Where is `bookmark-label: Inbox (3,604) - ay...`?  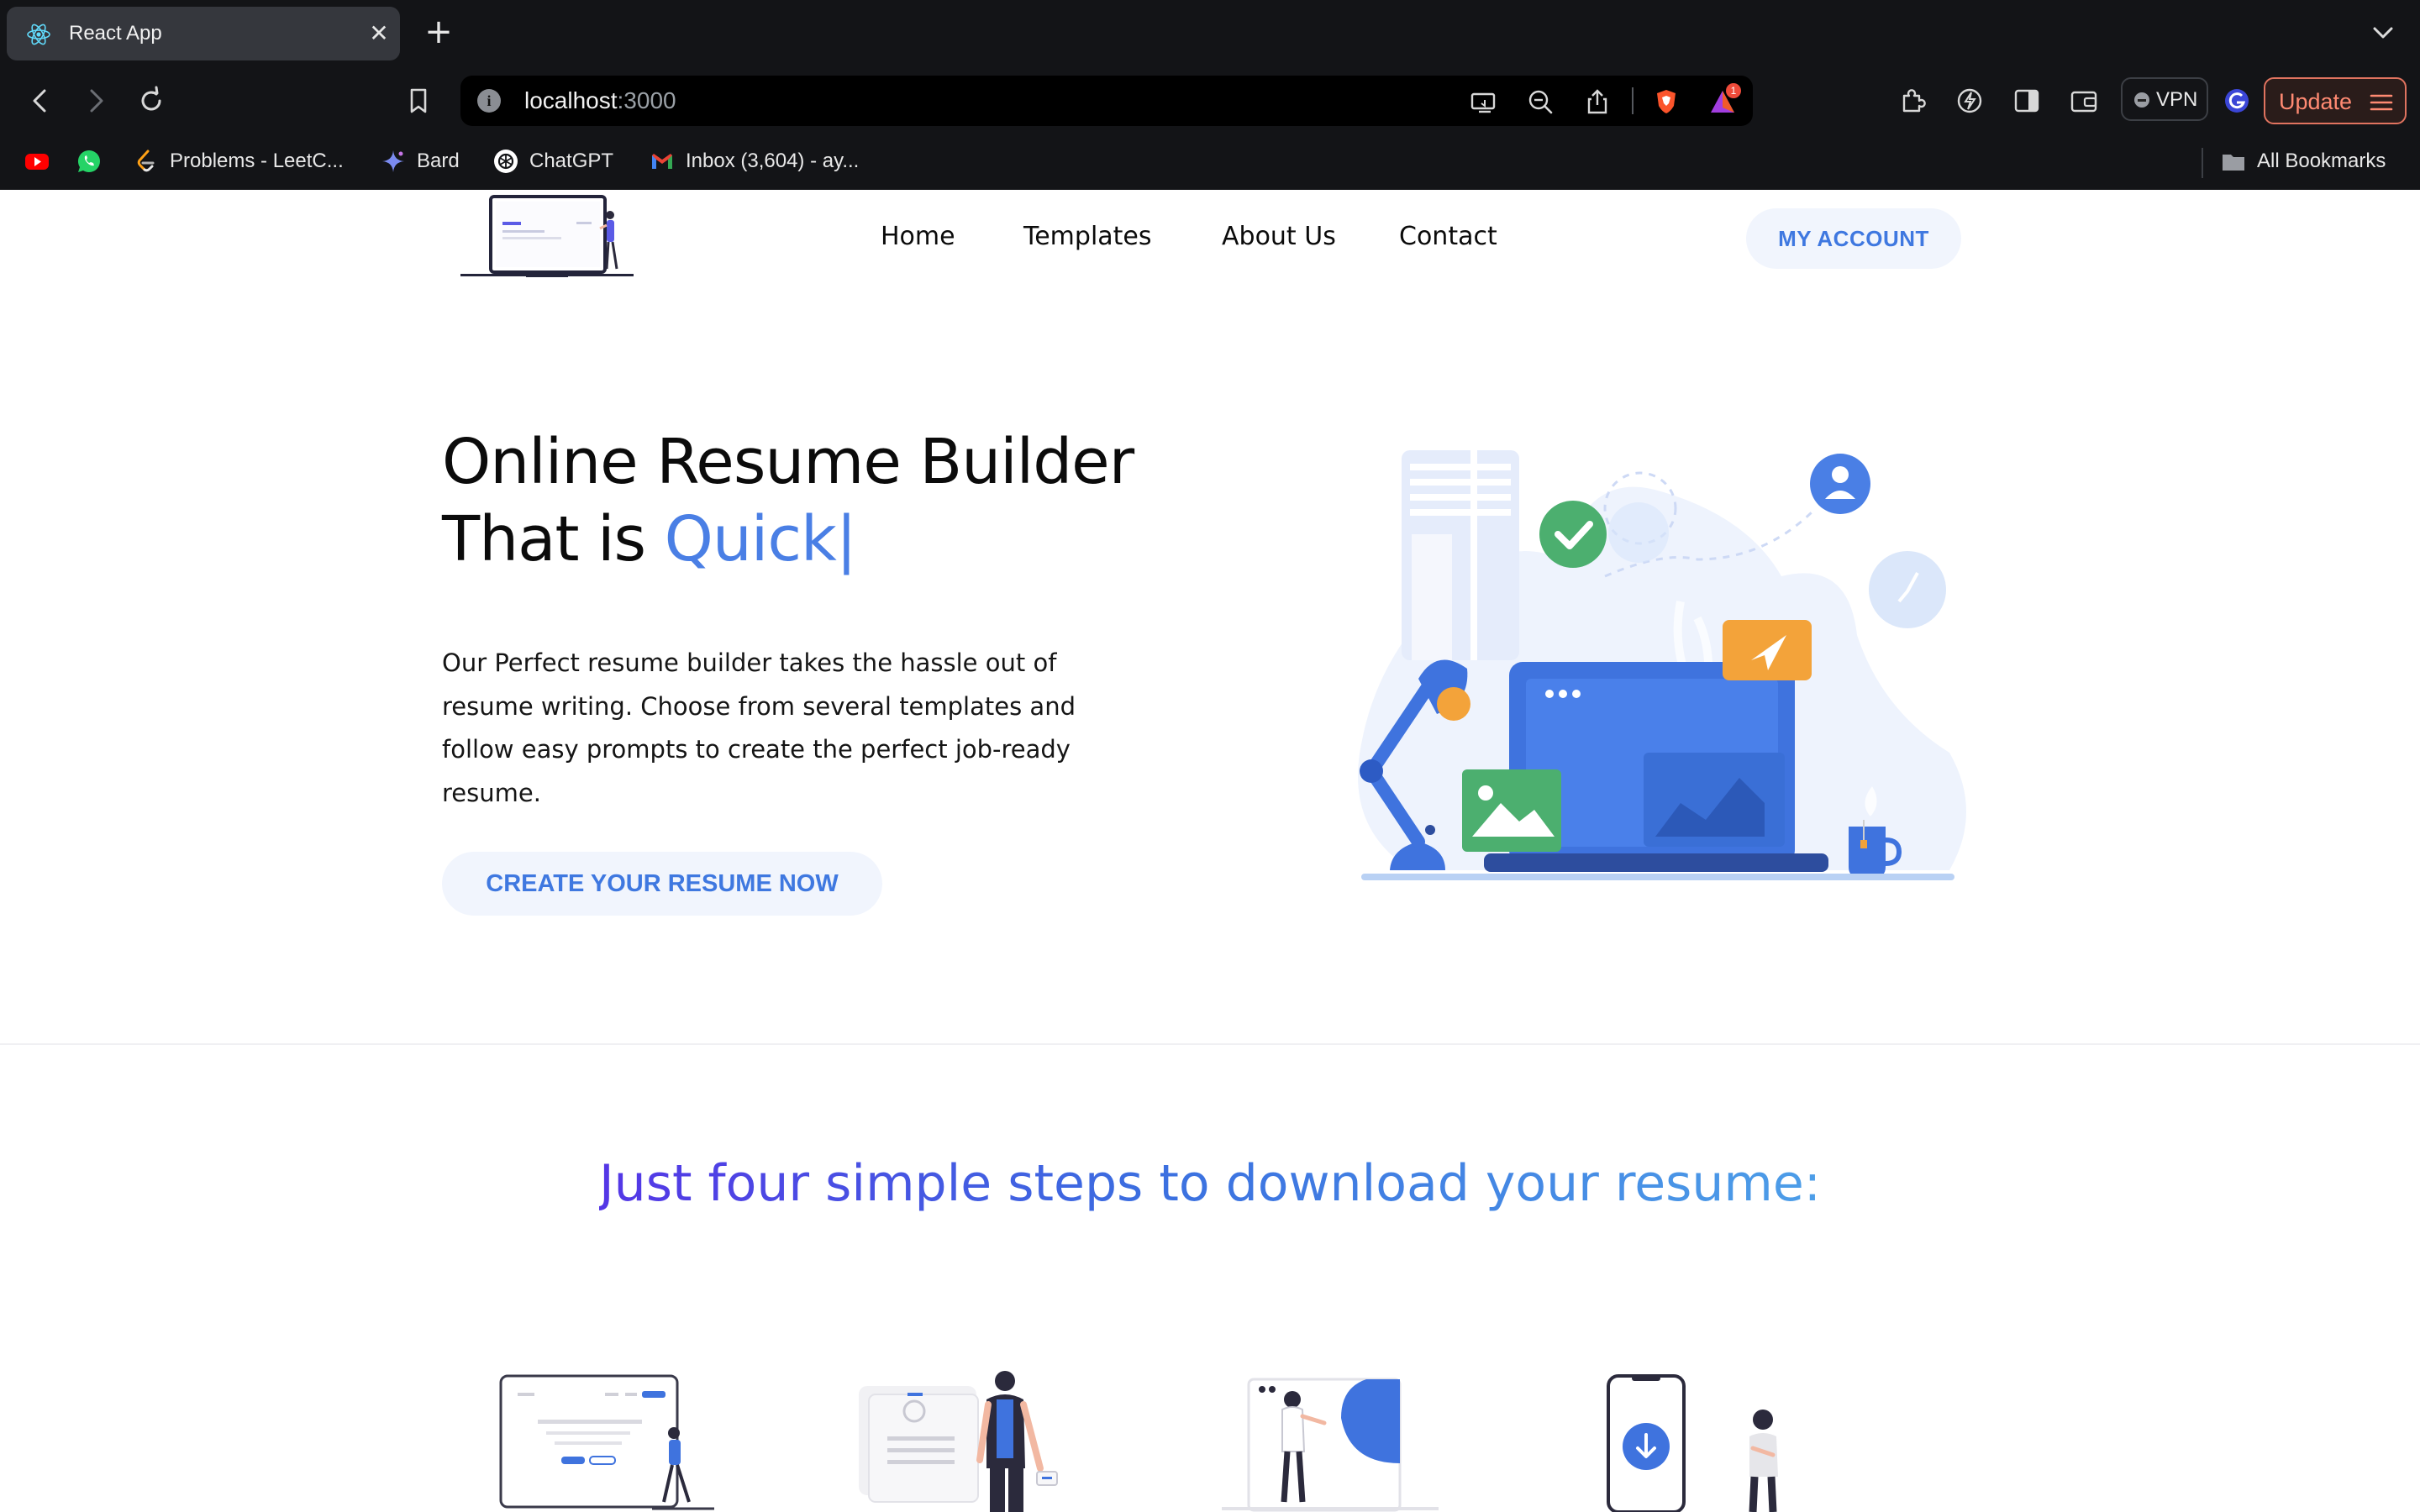
bookmark-label: Inbox (3,604) - ay... is located at coordinates (773, 161).